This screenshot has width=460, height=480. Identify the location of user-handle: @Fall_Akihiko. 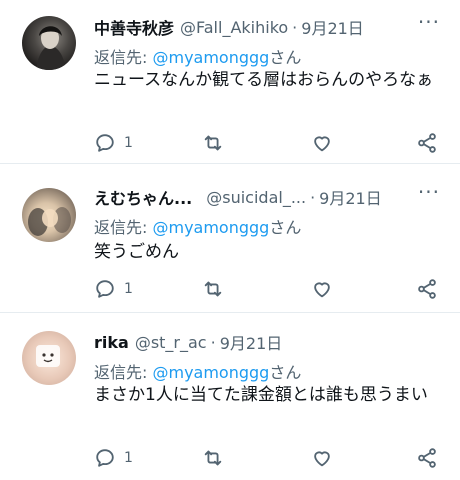
(234, 27).